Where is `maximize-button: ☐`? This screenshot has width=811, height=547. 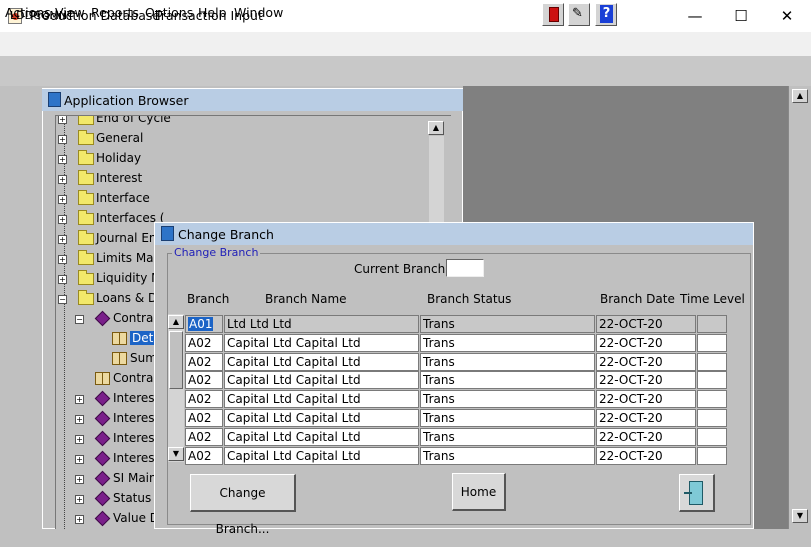 maximize-button: ☐ is located at coordinates (741, 16).